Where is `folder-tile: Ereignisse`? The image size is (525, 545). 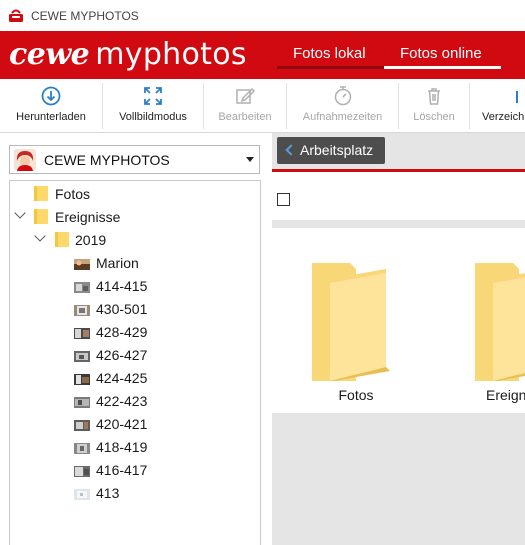
folder-tile: Ereignisse is located at coordinates (481, 320).